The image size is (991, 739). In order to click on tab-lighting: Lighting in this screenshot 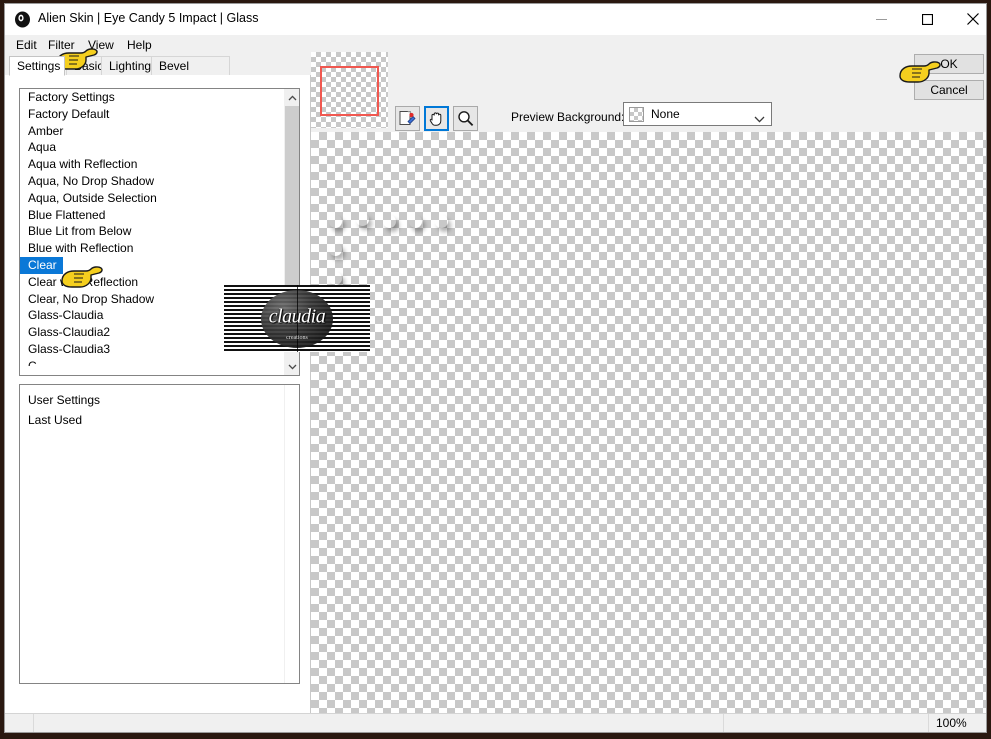, I will do `click(129, 66)`.